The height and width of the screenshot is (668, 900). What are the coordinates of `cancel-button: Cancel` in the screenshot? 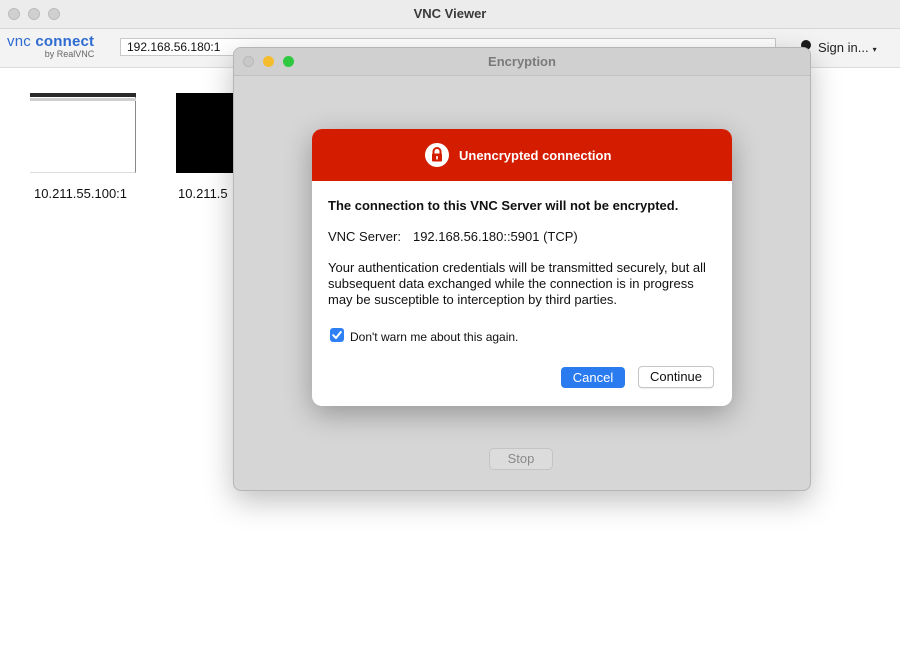 It's located at (593, 377).